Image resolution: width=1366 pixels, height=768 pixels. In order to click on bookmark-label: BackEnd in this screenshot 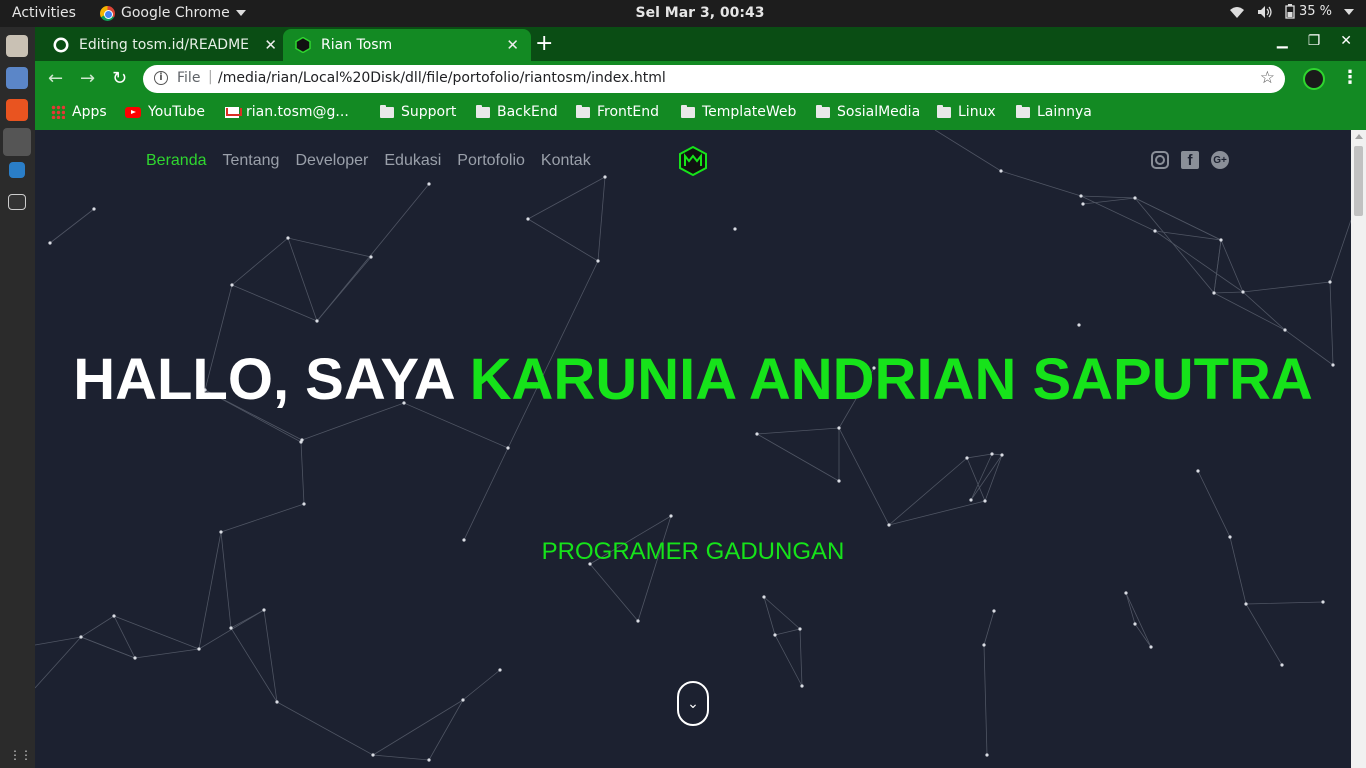, I will do `click(527, 112)`.